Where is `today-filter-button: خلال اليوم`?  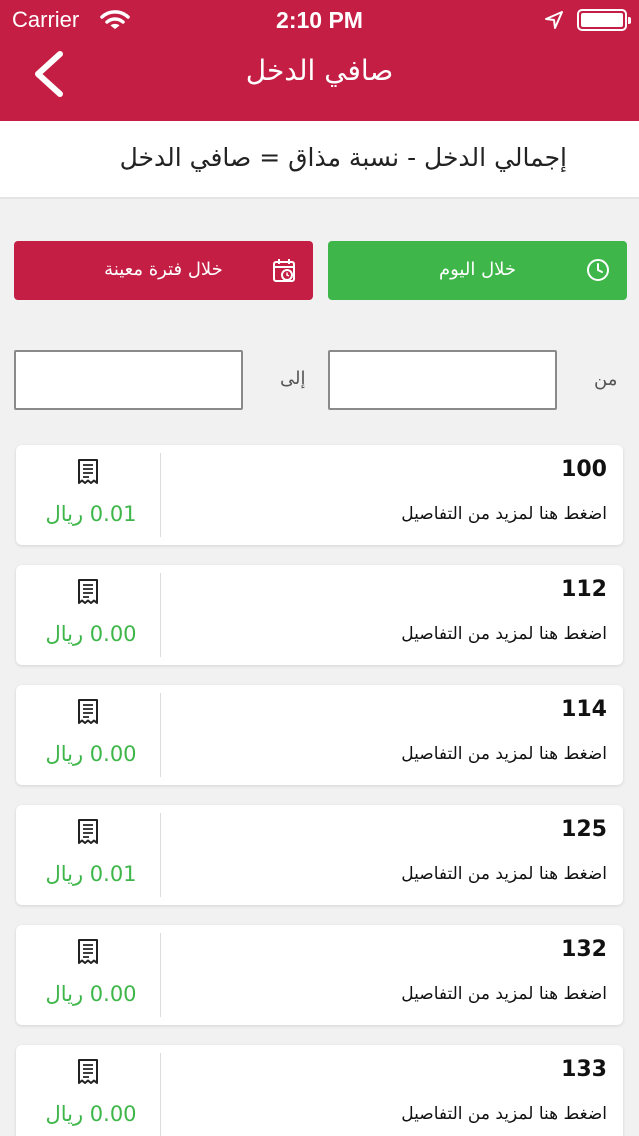 today-filter-button: خلال اليوم is located at coordinates (477, 270).